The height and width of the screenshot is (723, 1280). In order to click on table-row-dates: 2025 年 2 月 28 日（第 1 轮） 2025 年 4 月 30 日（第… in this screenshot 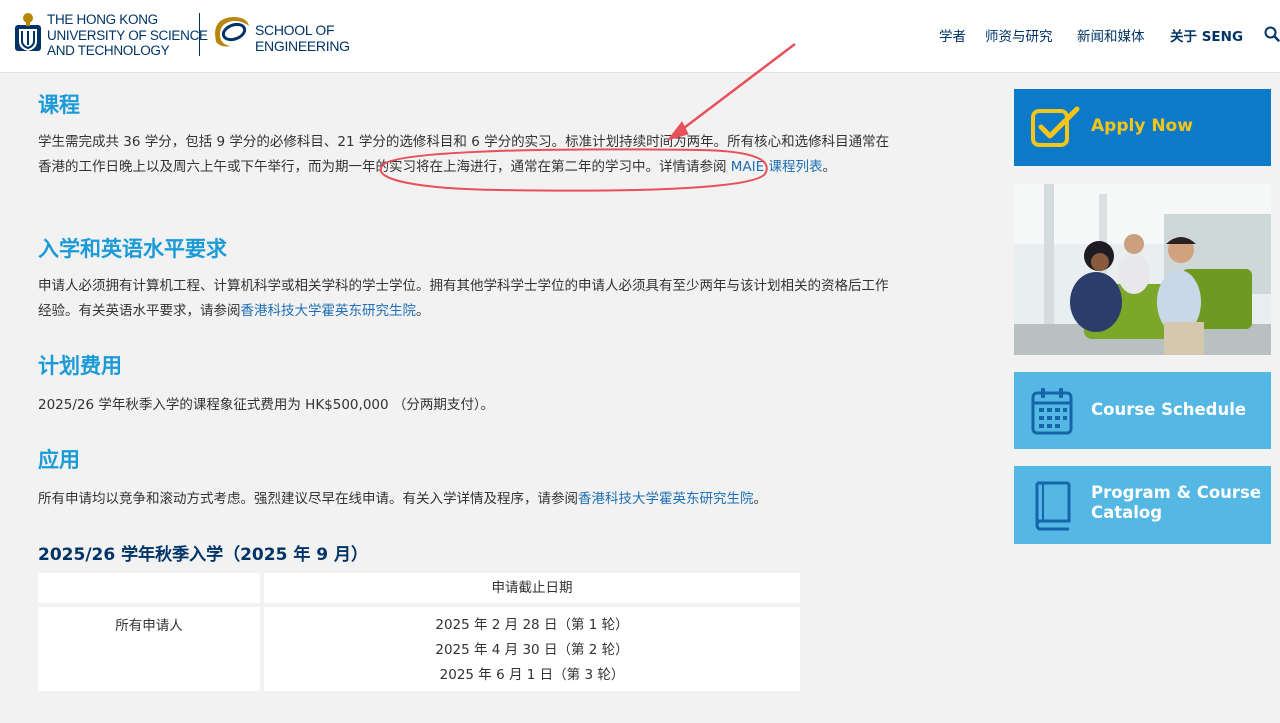, I will do `click(532, 649)`.